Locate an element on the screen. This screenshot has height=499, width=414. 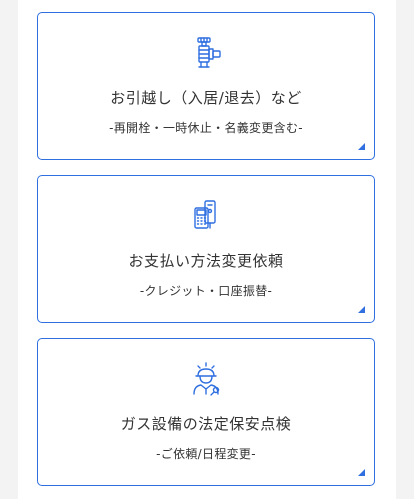
card-subtitle: -クレジット・口座振替- is located at coordinates (206, 291).